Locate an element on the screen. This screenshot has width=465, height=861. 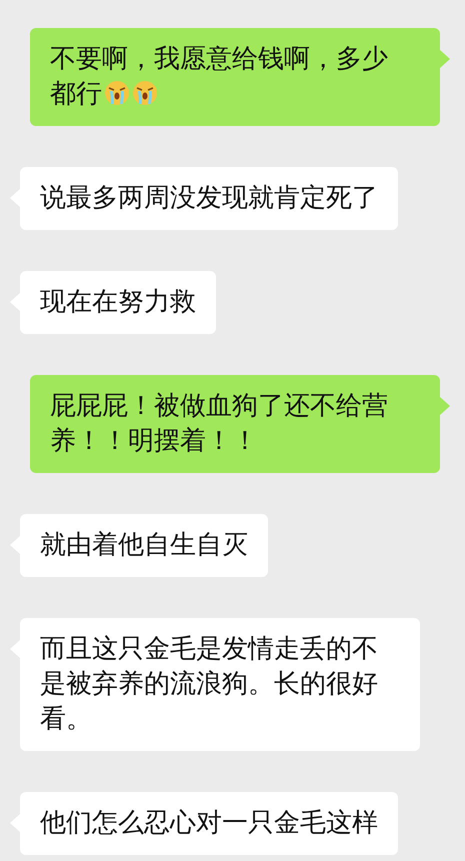
message-text: 就由着他自生自灭 is located at coordinates (144, 545).